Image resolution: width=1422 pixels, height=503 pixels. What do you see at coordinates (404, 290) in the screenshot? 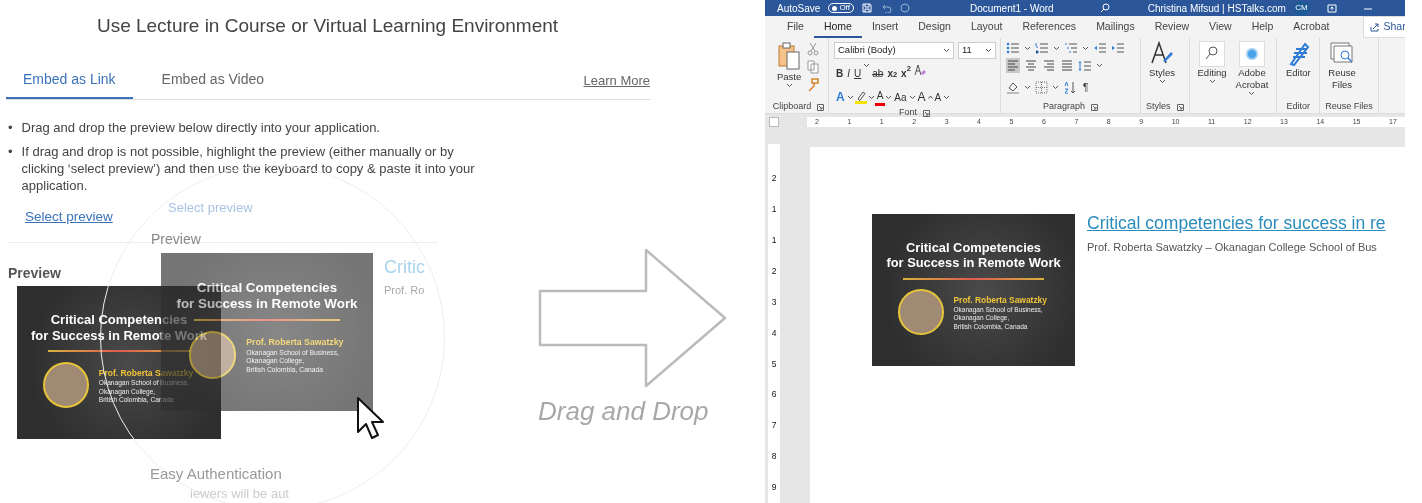
I see `byline-text: Prof. Ro` at bounding box center [404, 290].